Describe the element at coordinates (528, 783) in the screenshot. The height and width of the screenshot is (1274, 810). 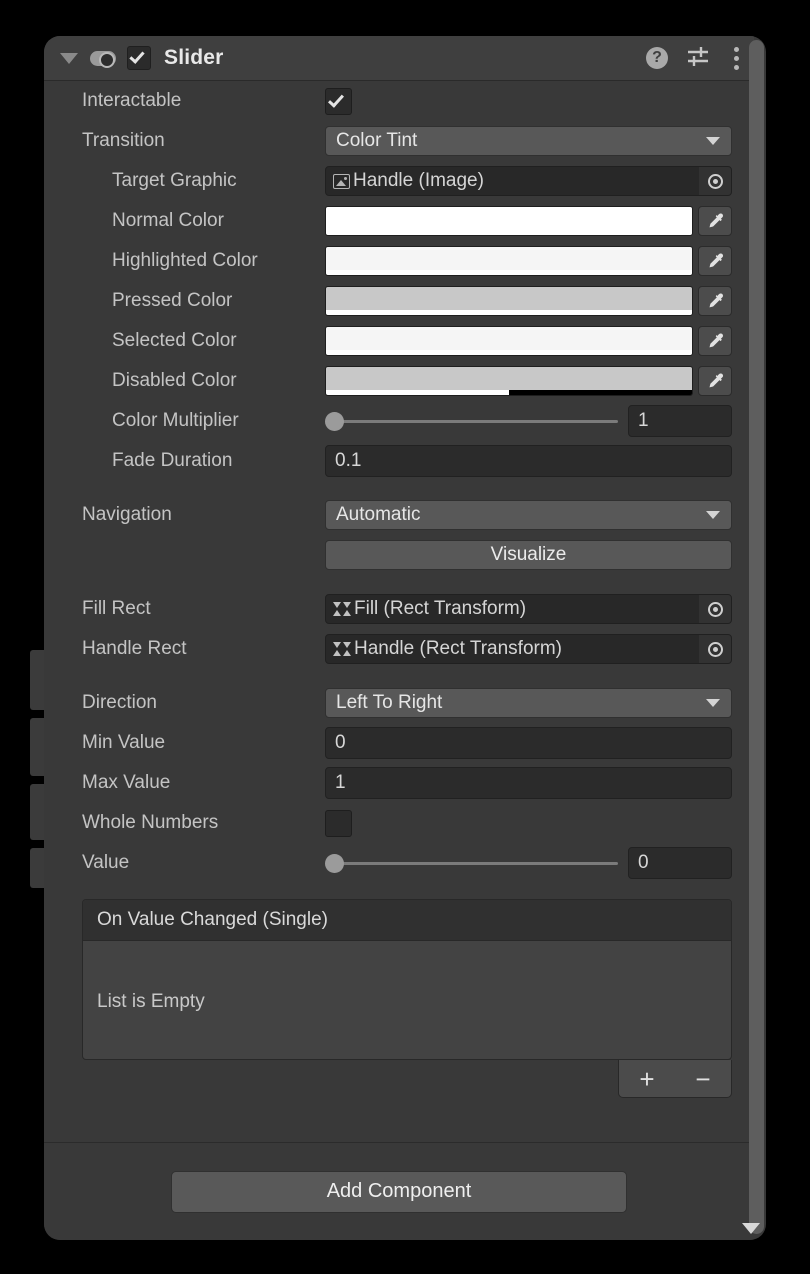
I see `max-value-input: 1` at that location.